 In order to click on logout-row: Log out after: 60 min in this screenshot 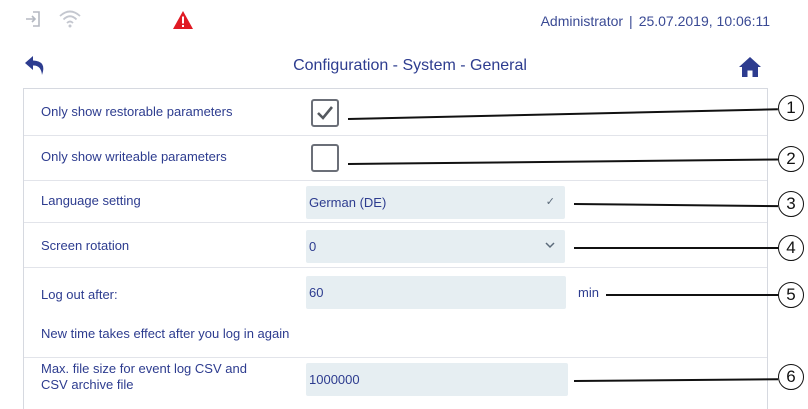, I will do `click(395, 291)`.